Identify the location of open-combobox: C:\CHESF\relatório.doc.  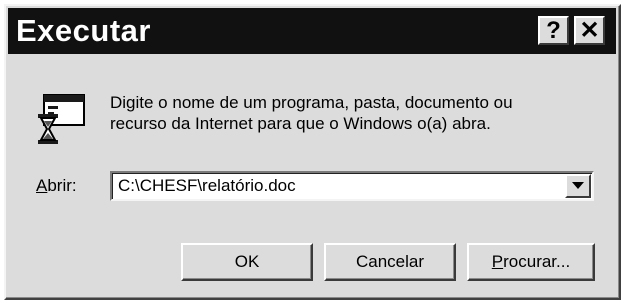
(352, 186).